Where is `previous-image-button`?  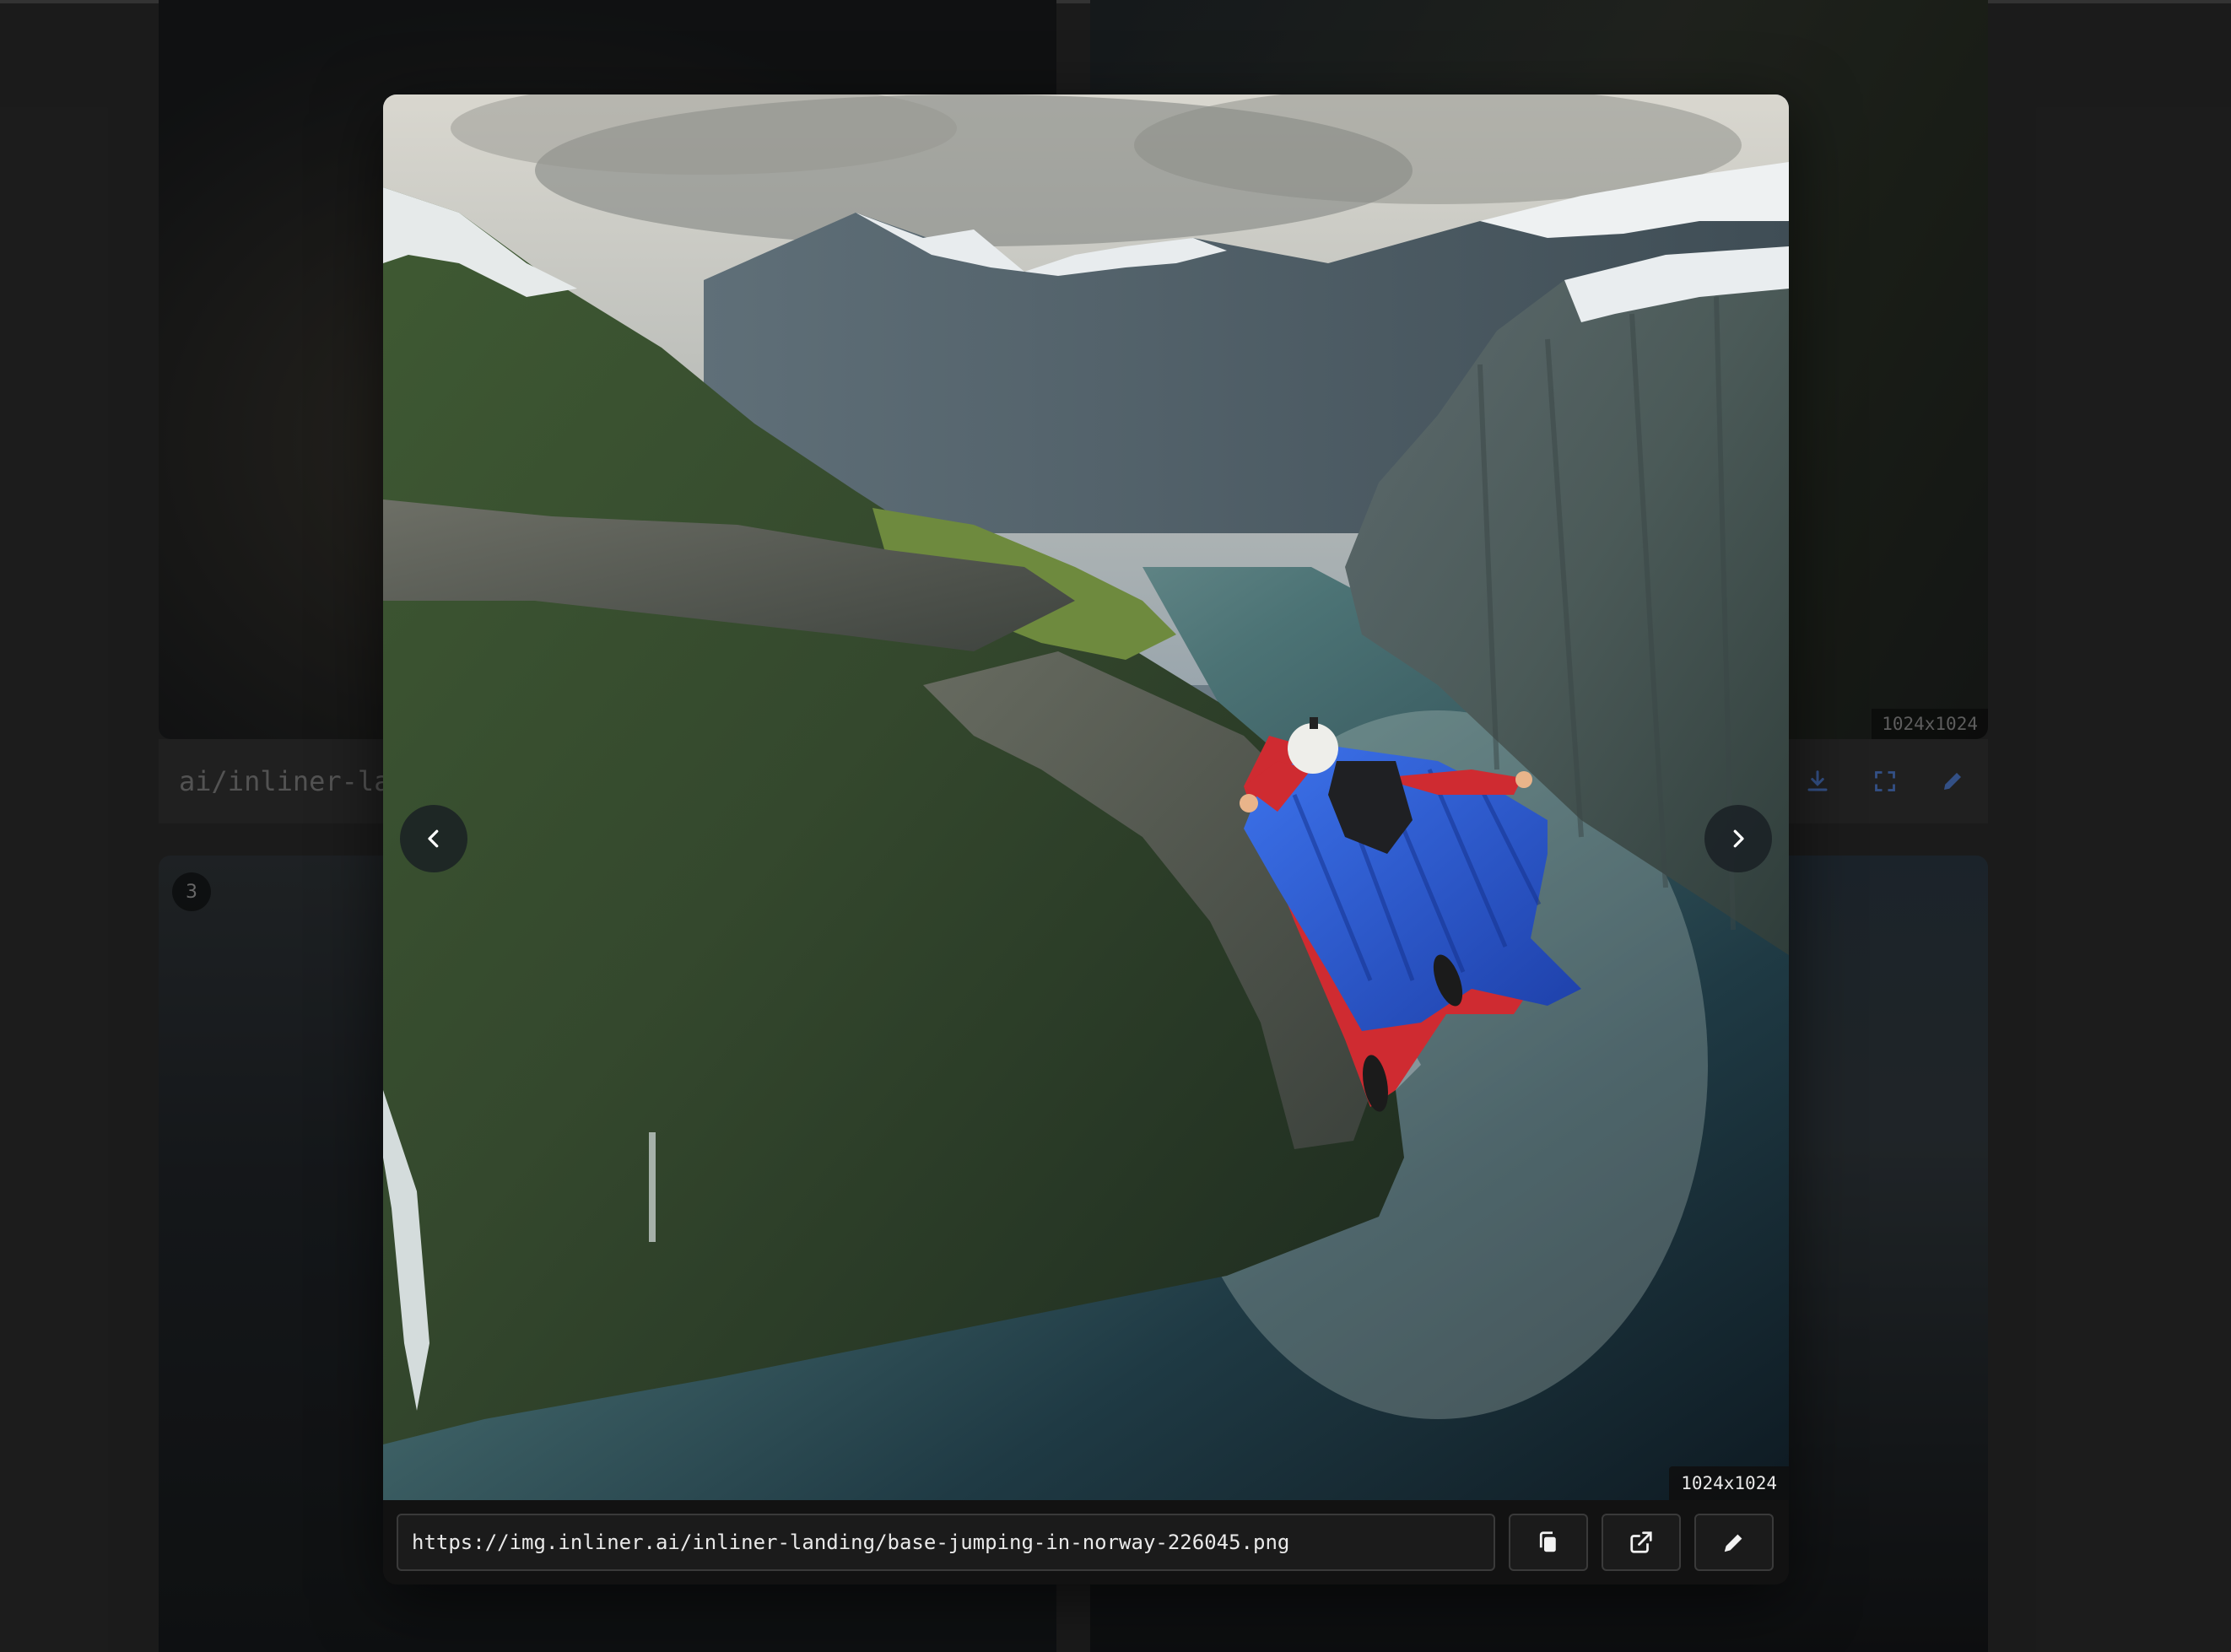 previous-image-button is located at coordinates (434, 838).